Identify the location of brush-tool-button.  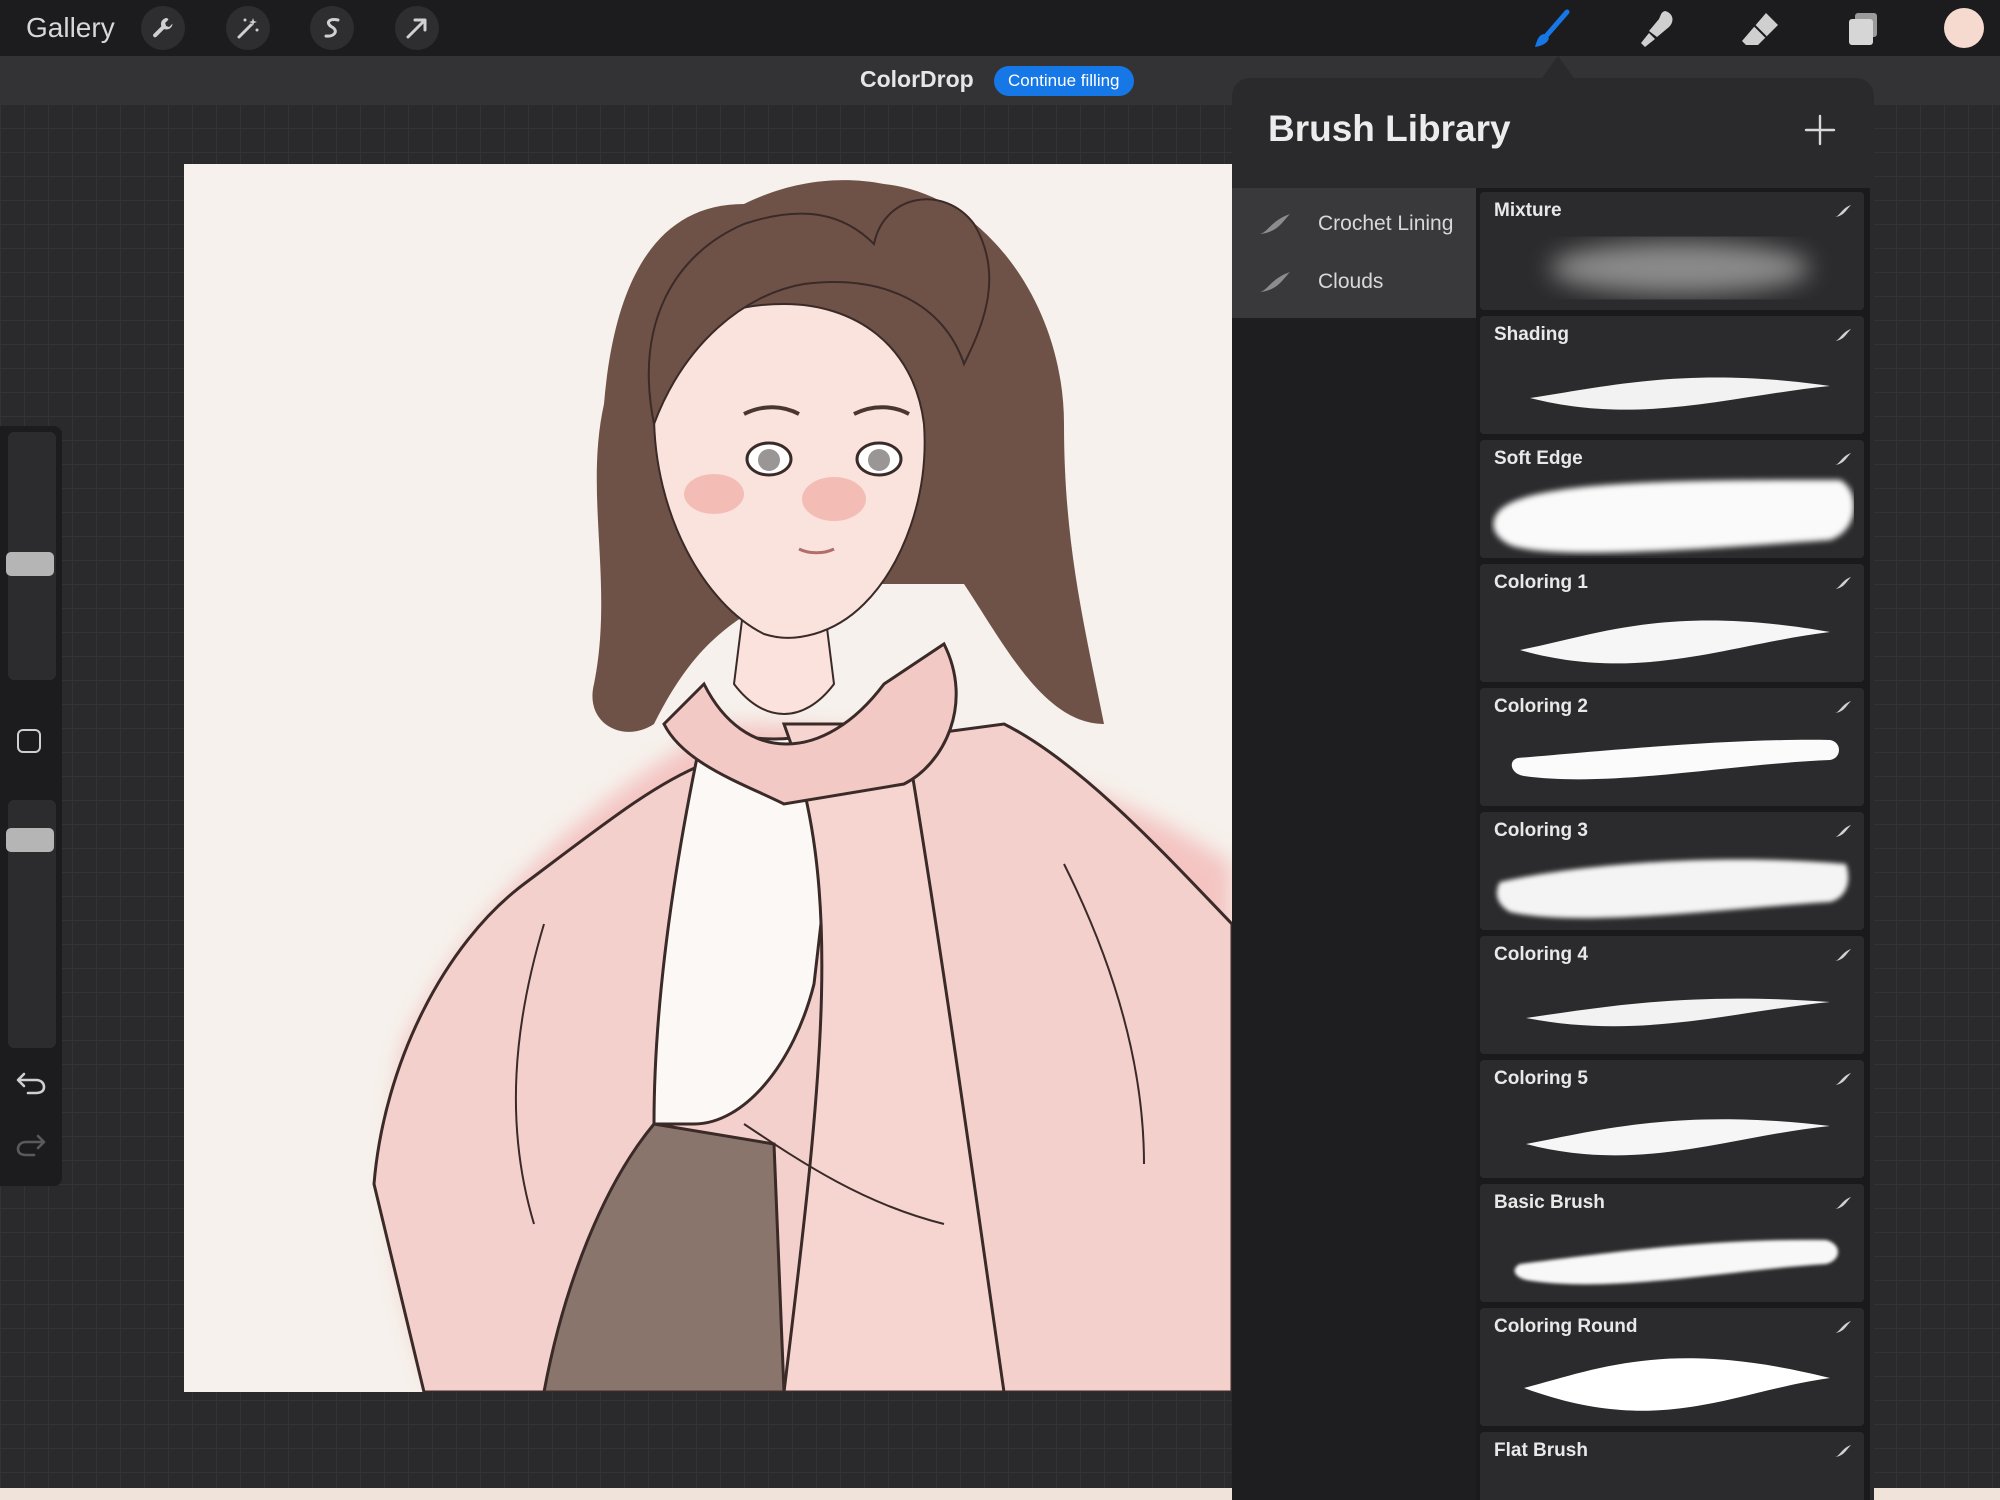
(1553, 29).